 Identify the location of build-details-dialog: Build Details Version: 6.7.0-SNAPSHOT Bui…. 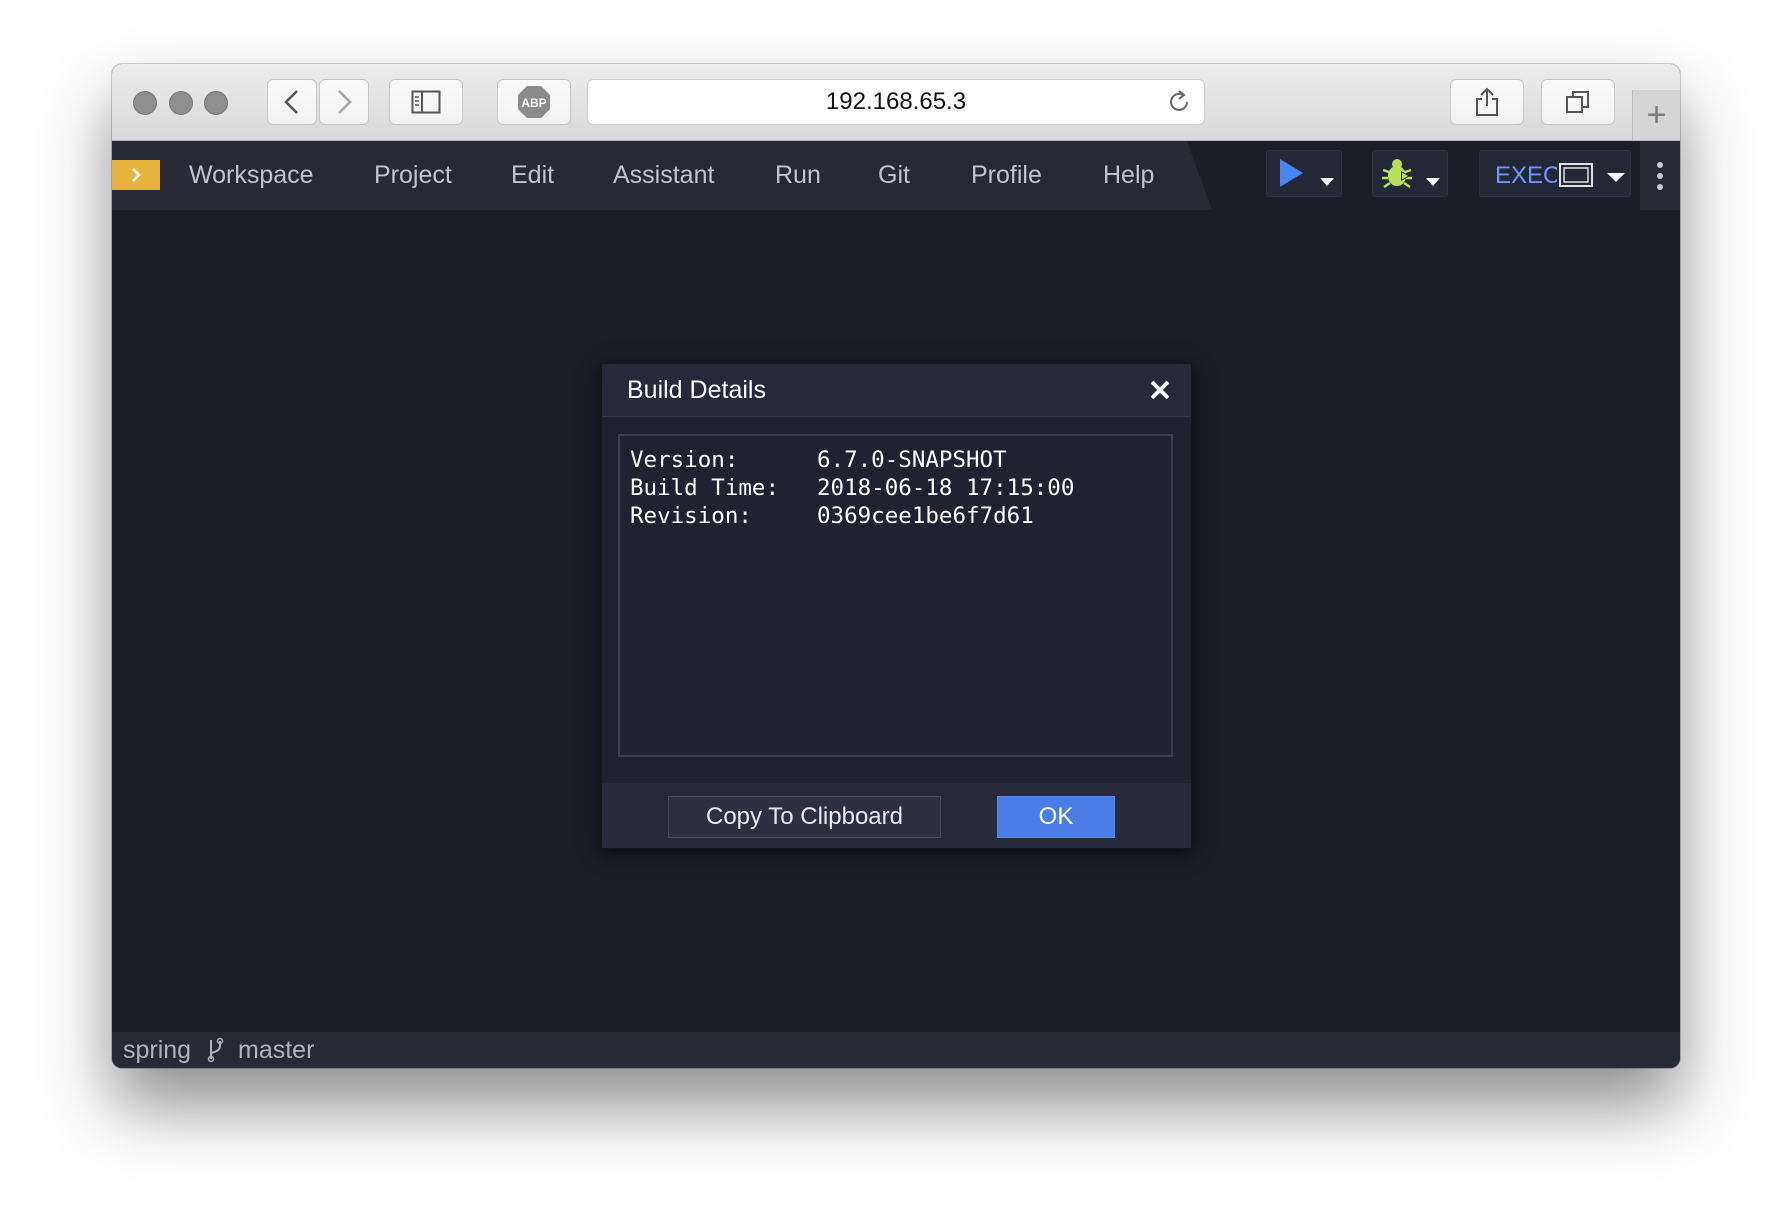
(896, 606).